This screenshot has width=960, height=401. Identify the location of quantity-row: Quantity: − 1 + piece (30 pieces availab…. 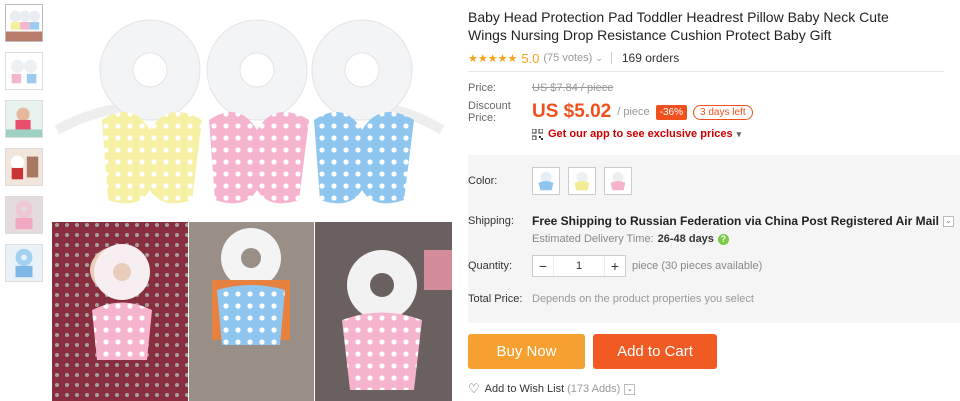
(615, 266).